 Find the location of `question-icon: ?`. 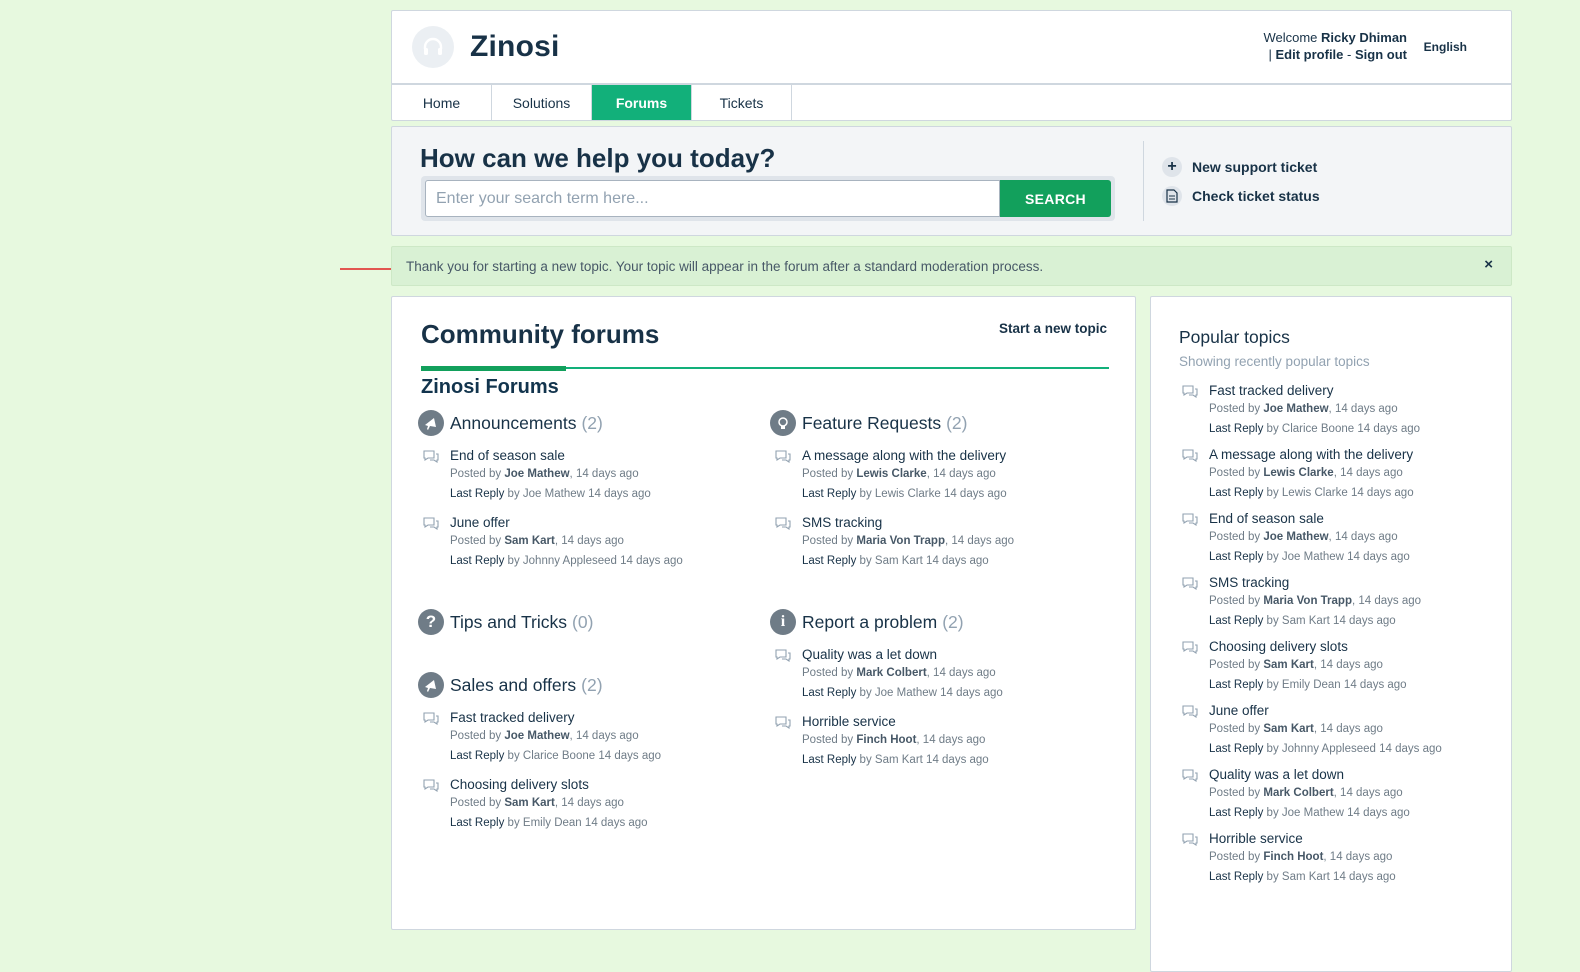

question-icon: ? is located at coordinates (431, 622).